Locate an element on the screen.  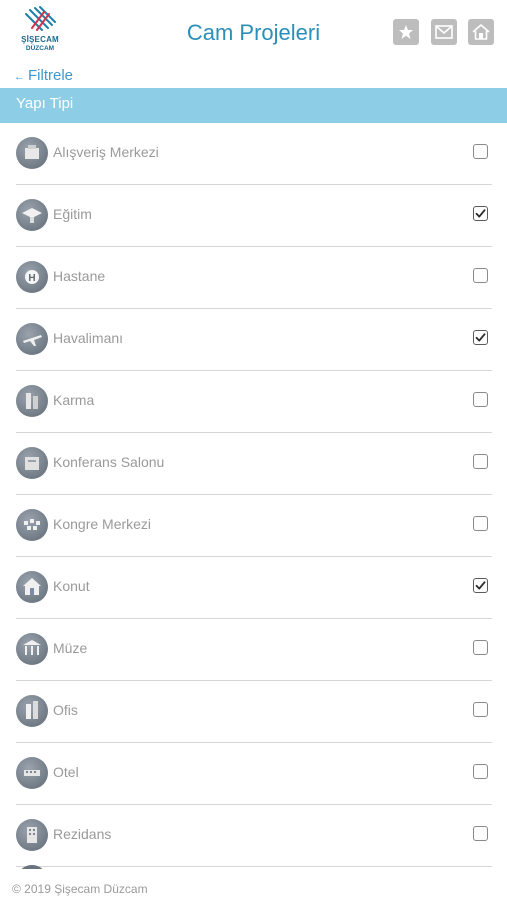
list-item: Konut is located at coordinates (254, 588).